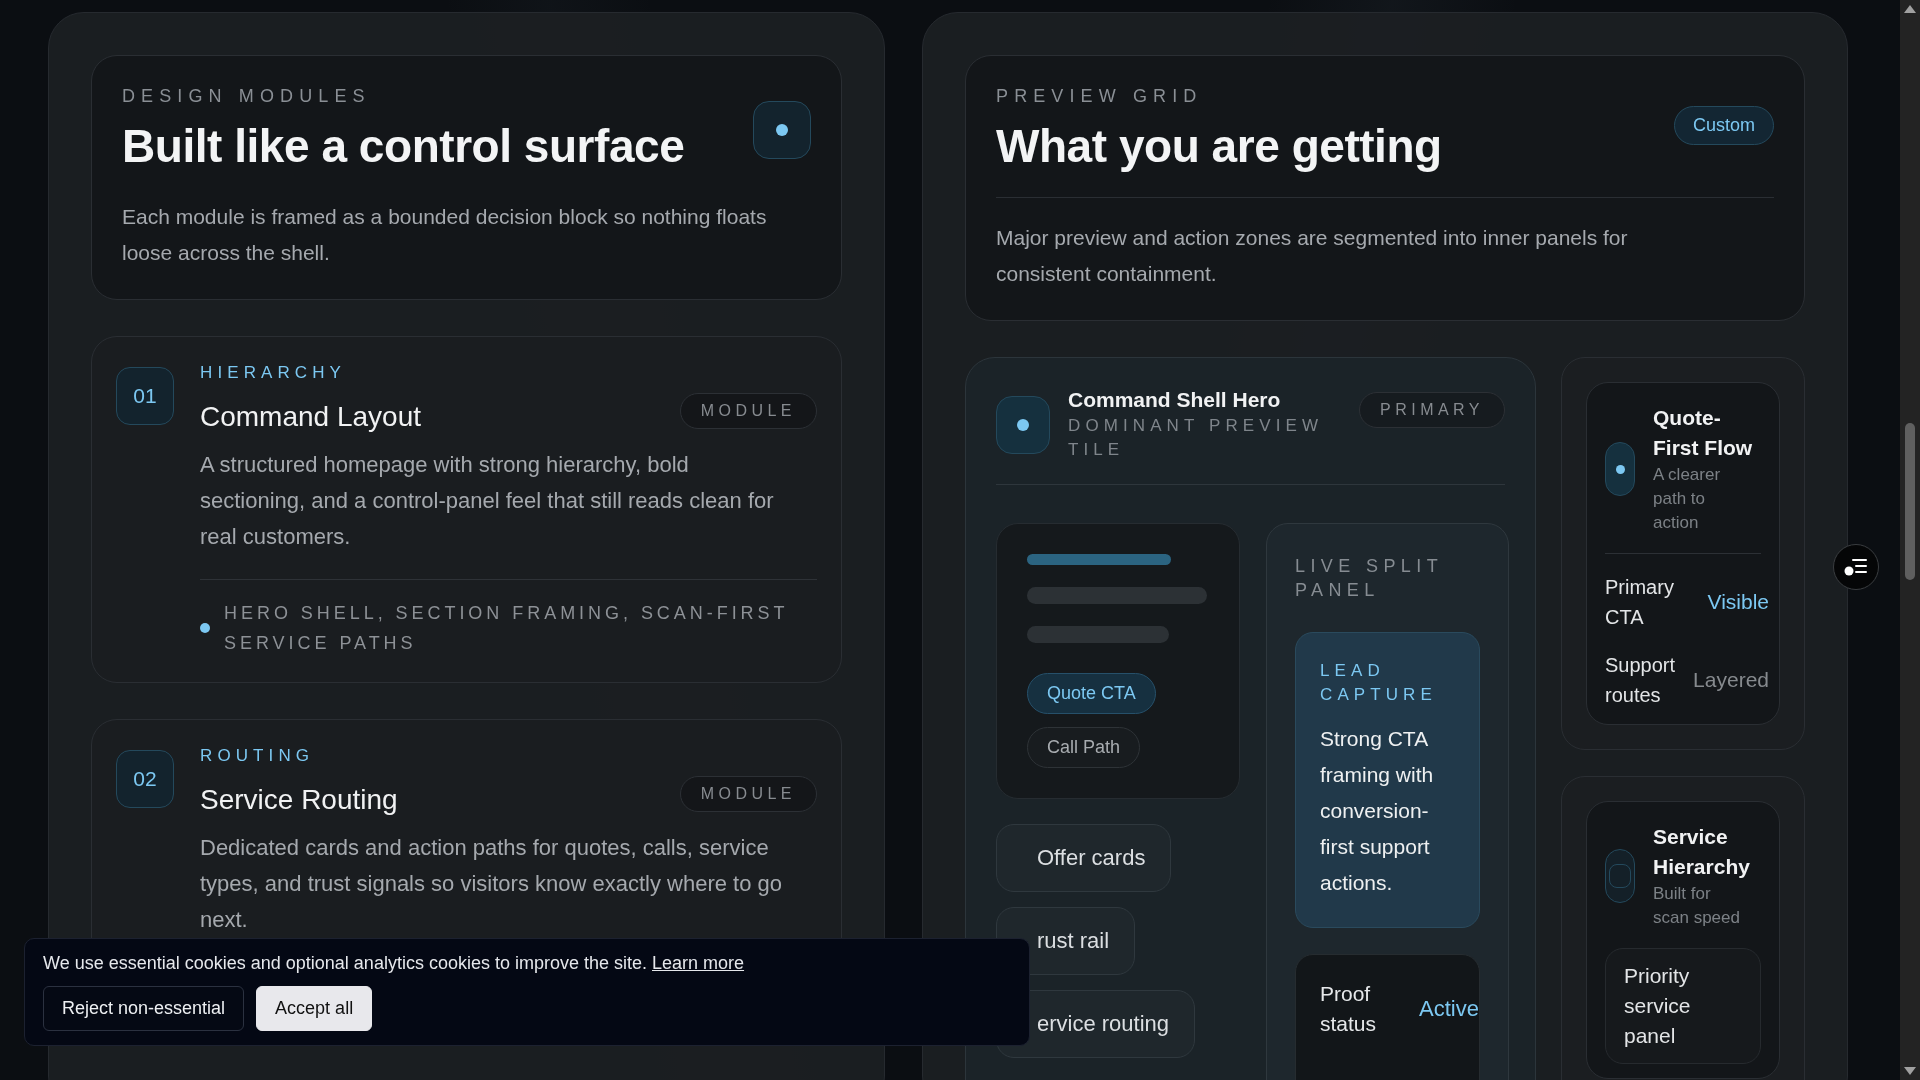 This screenshot has height=1080, width=1920. What do you see at coordinates (1731, 680) in the screenshot?
I see `row-value: Layered` at bounding box center [1731, 680].